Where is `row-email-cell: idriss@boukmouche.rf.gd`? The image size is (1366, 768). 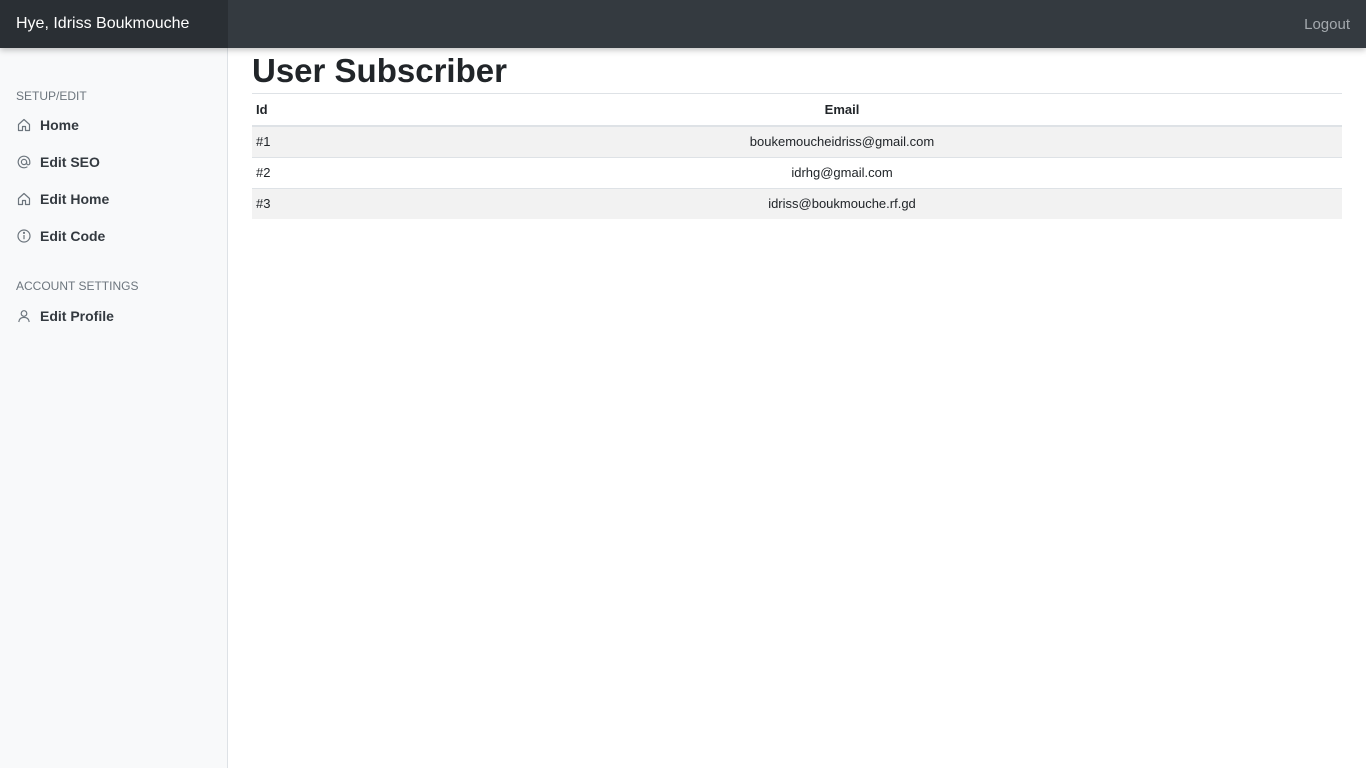
row-email-cell: idriss@boukmouche.rf.gd is located at coordinates (842, 203).